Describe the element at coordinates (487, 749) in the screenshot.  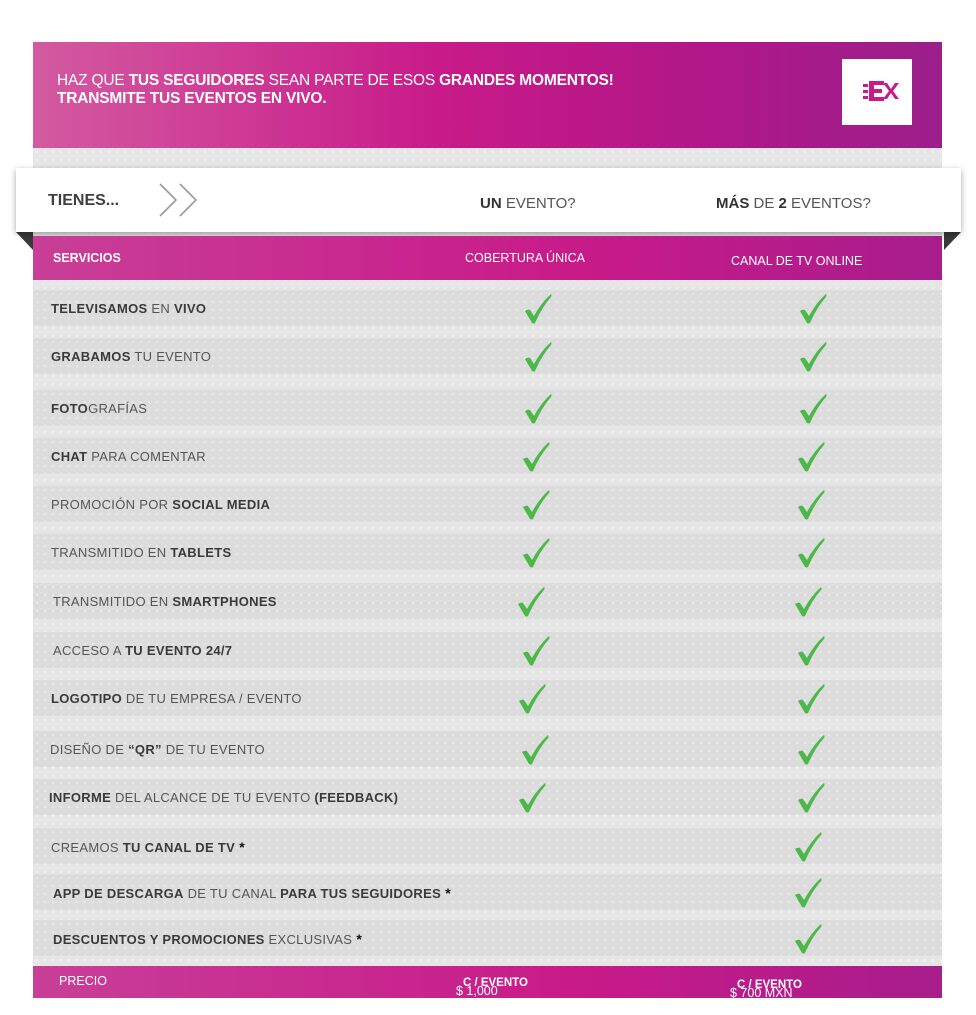
I see `table-row: DISEÑO DE “QR” DE TU EVENTO` at that location.